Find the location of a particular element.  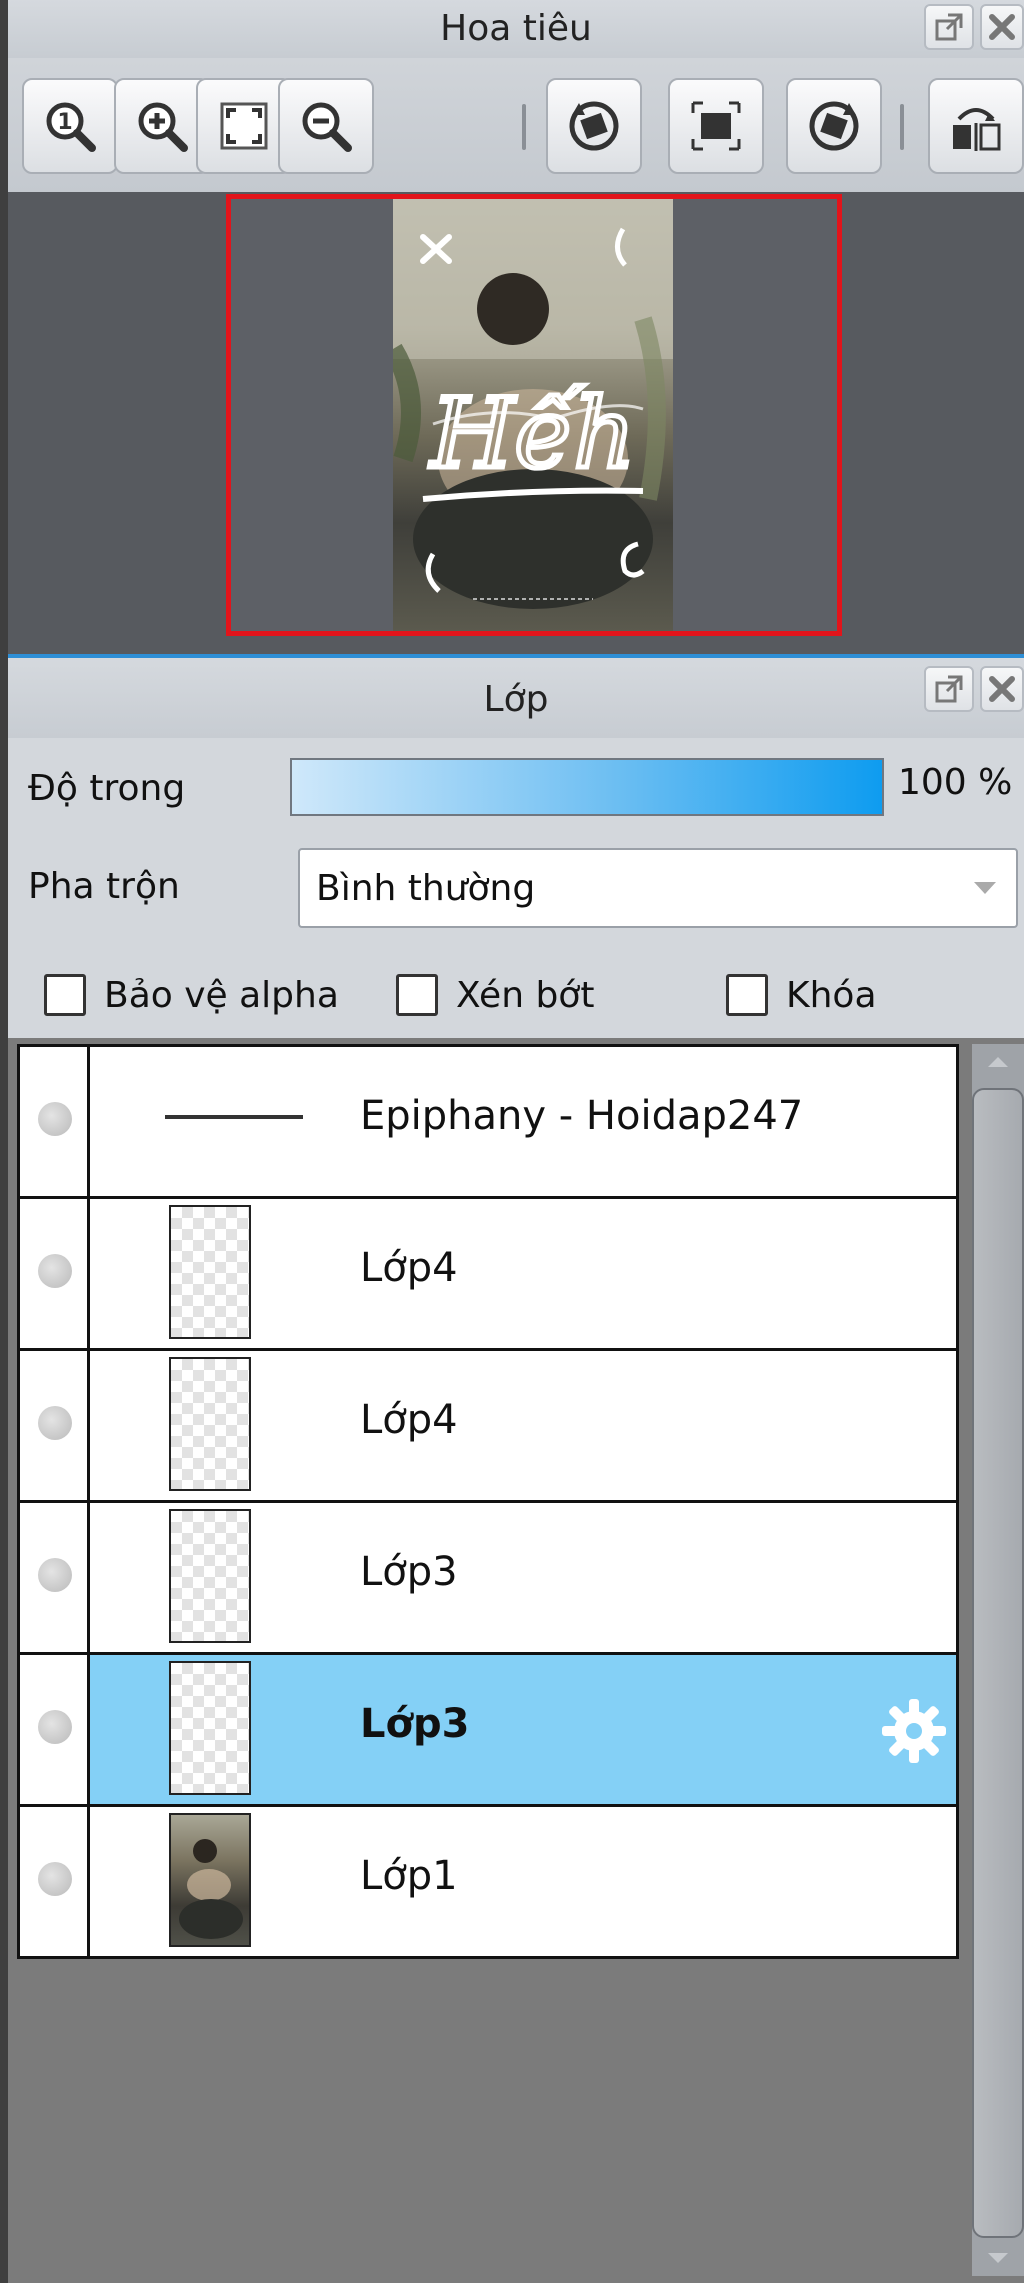

lock-option: Khóa is located at coordinates (801, 995).